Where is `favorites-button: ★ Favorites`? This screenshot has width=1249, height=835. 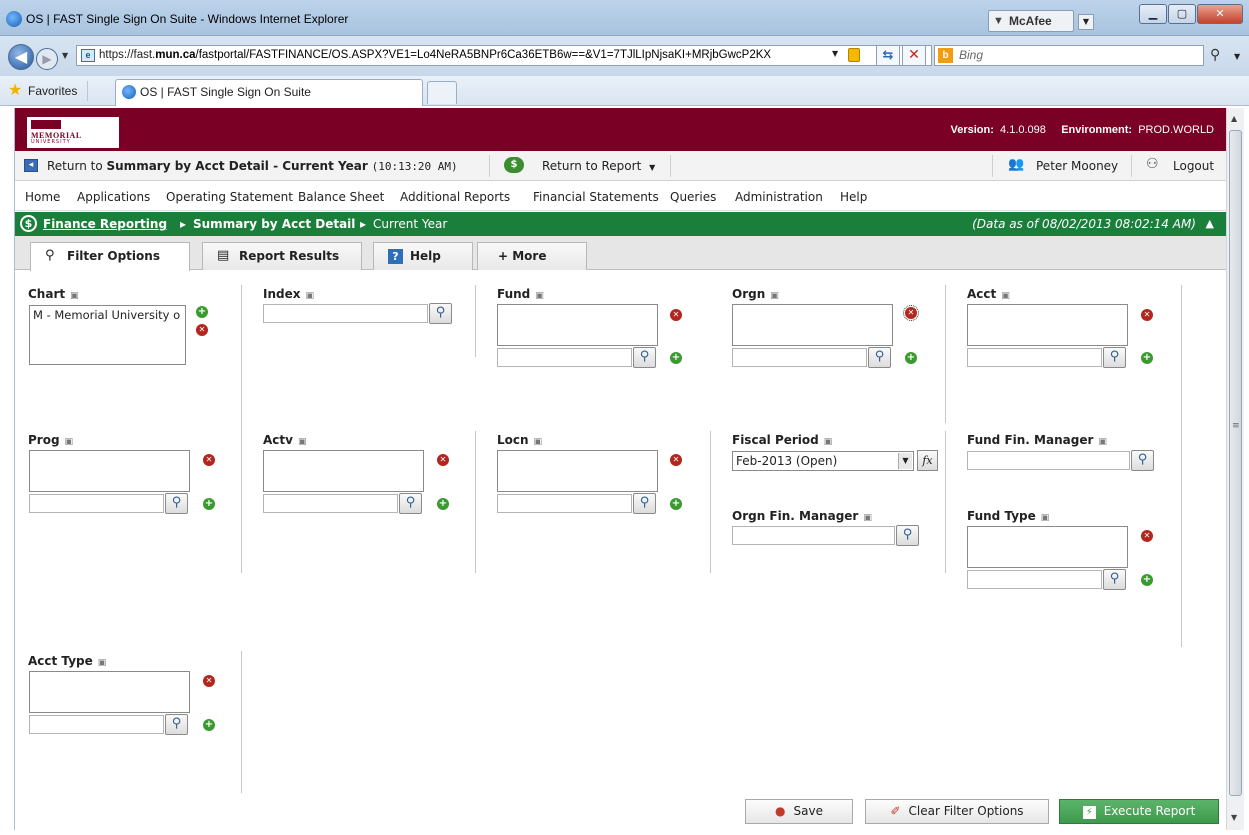 favorites-button: ★ Favorites is located at coordinates (47, 91).